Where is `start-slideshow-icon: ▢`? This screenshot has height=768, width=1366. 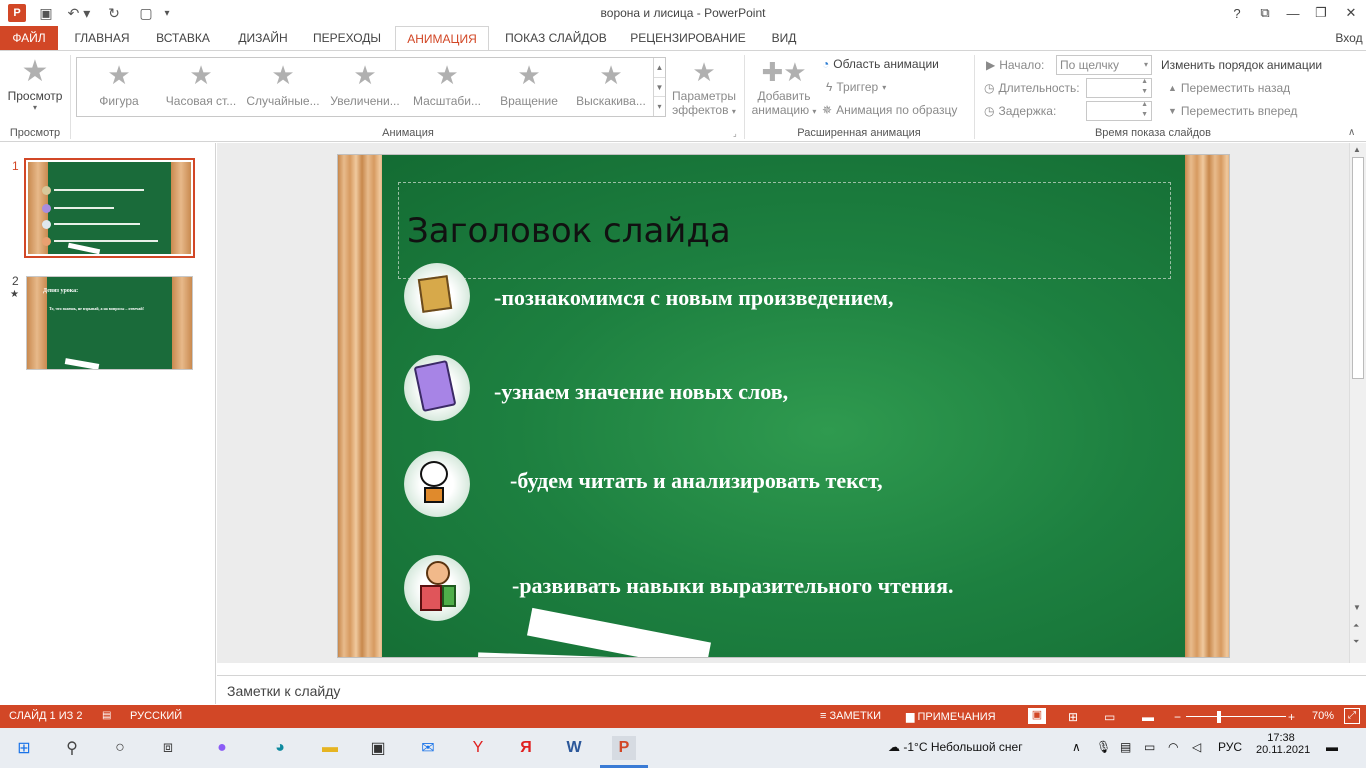
start-slideshow-icon: ▢ is located at coordinates (146, 13).